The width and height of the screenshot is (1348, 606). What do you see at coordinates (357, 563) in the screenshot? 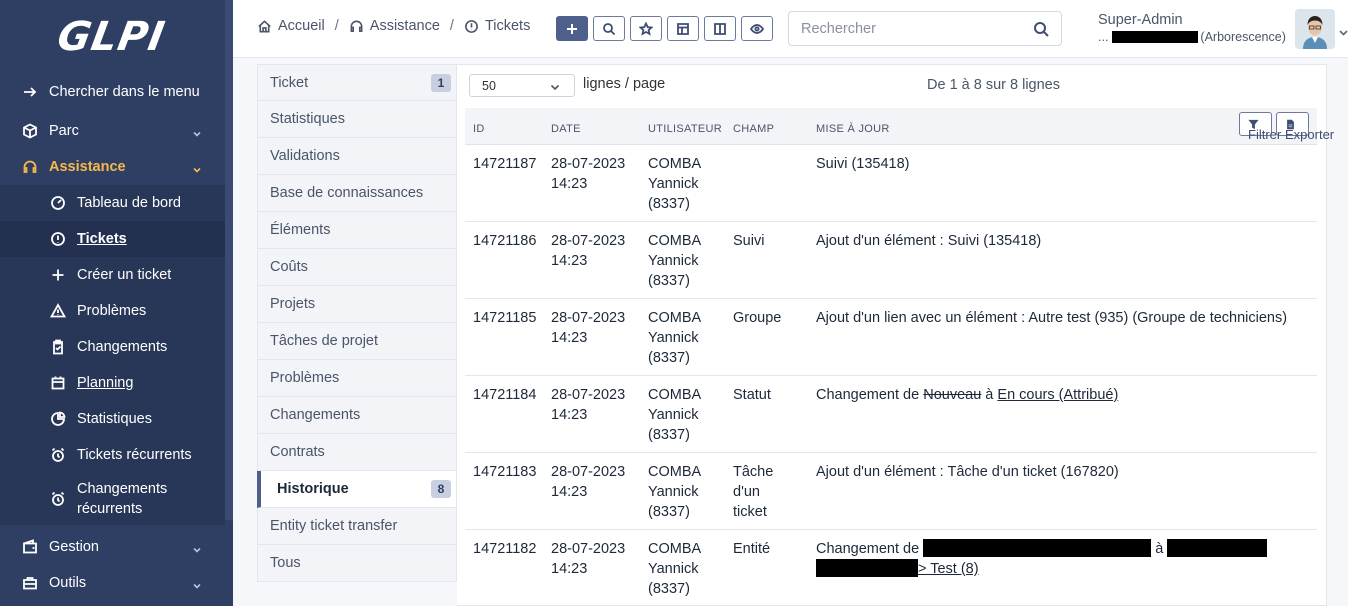
I see `tab-all: Tous` at bounding box center [357, 563].